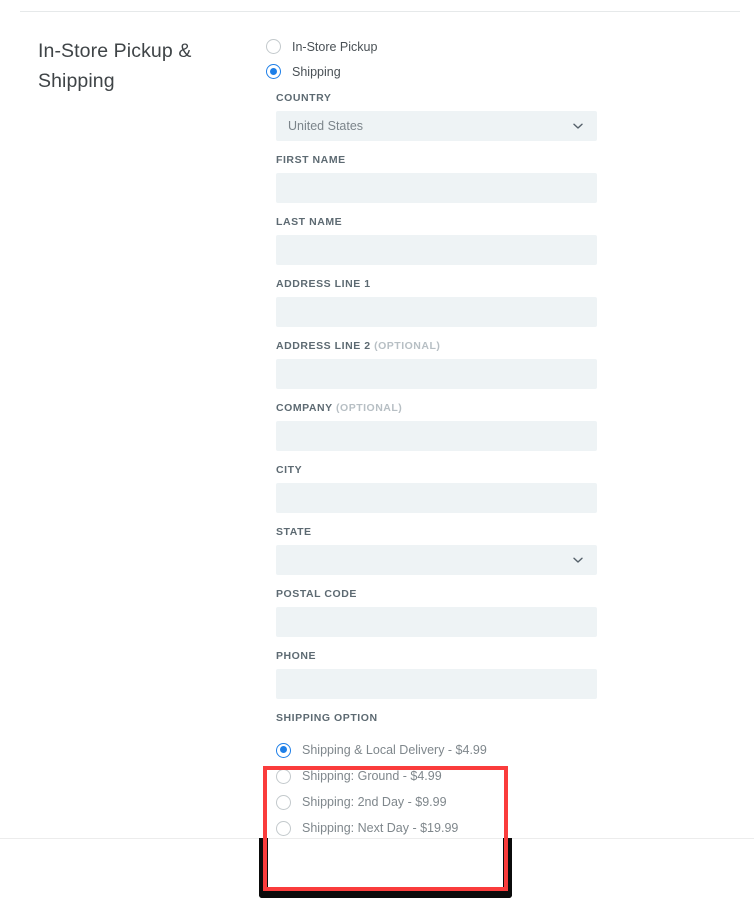 This screenshot has width=754, height=904. I want to click on delivery-method-radio-group: In-Store Pickup Shipping, so click(436, 59).